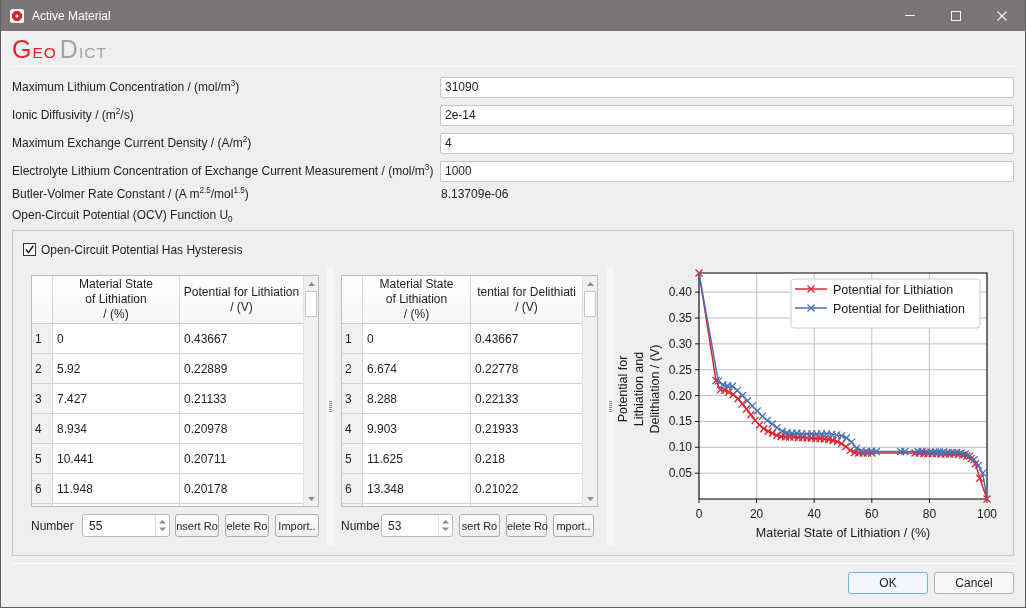 The height and width of the screenshot is (608, 1026). I want to click on import-button: Import.., so click(297, 525).